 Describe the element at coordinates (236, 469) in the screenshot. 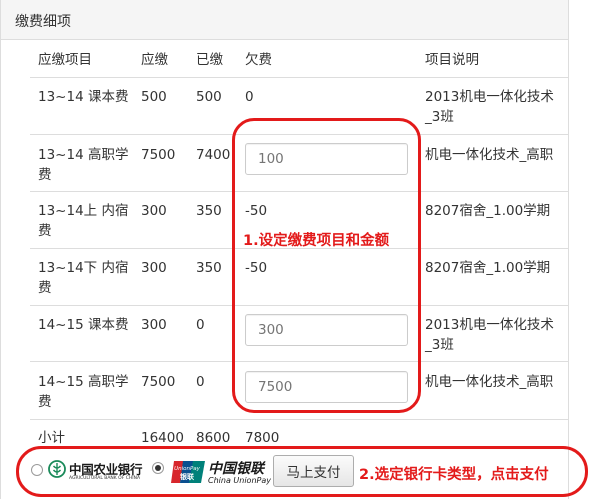

I see `unionpay-name-cn: 中国银联` at that location.